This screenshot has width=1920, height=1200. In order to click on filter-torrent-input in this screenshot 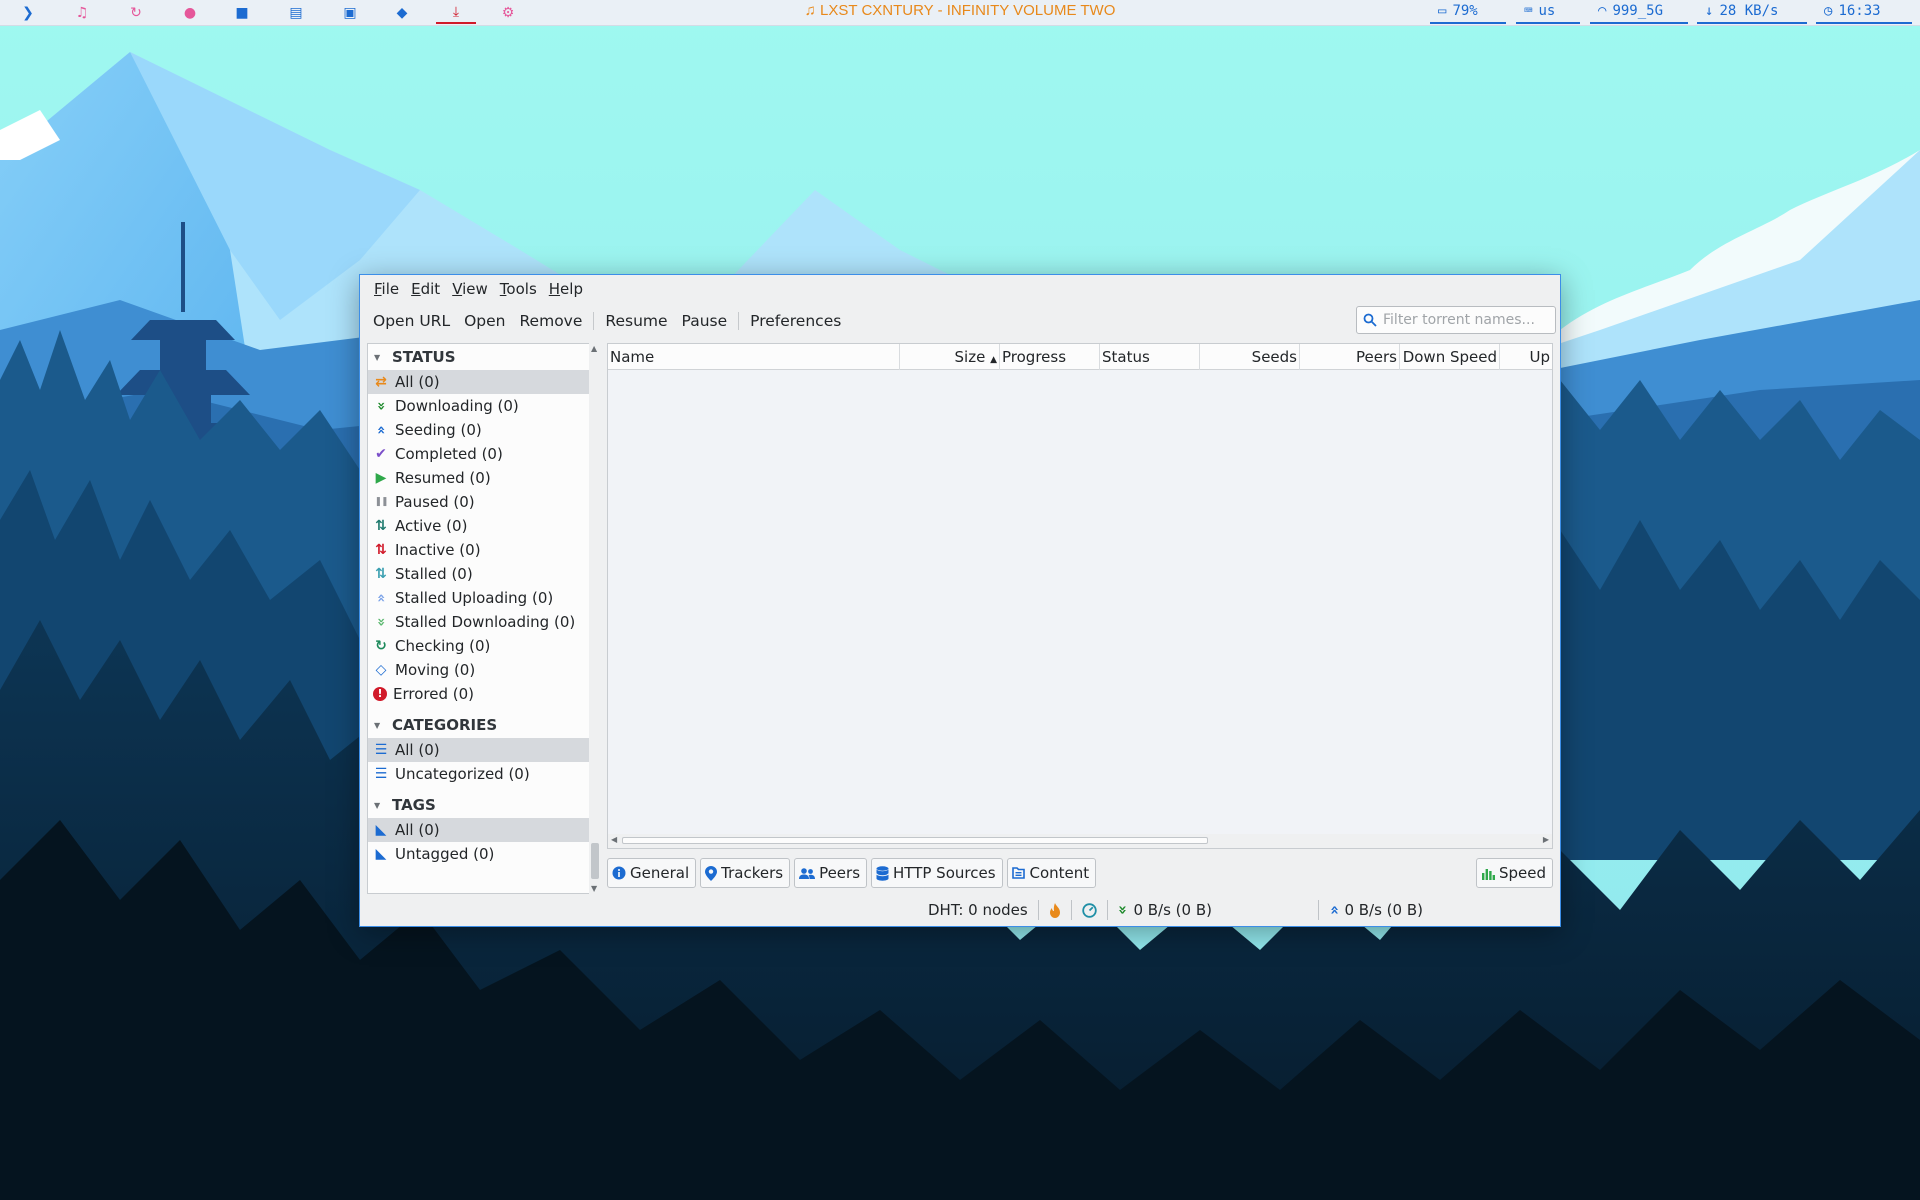, I will do `click(1468, 320)`.